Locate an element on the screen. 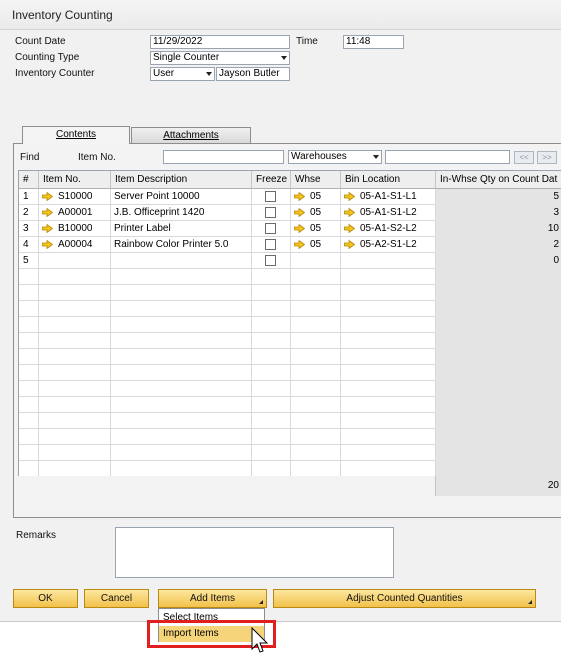 This screenshot has width=561, height=657. column-header-in-whse-qty: In-Whse Qty on Count Dat is located at coordinates (498, 180).